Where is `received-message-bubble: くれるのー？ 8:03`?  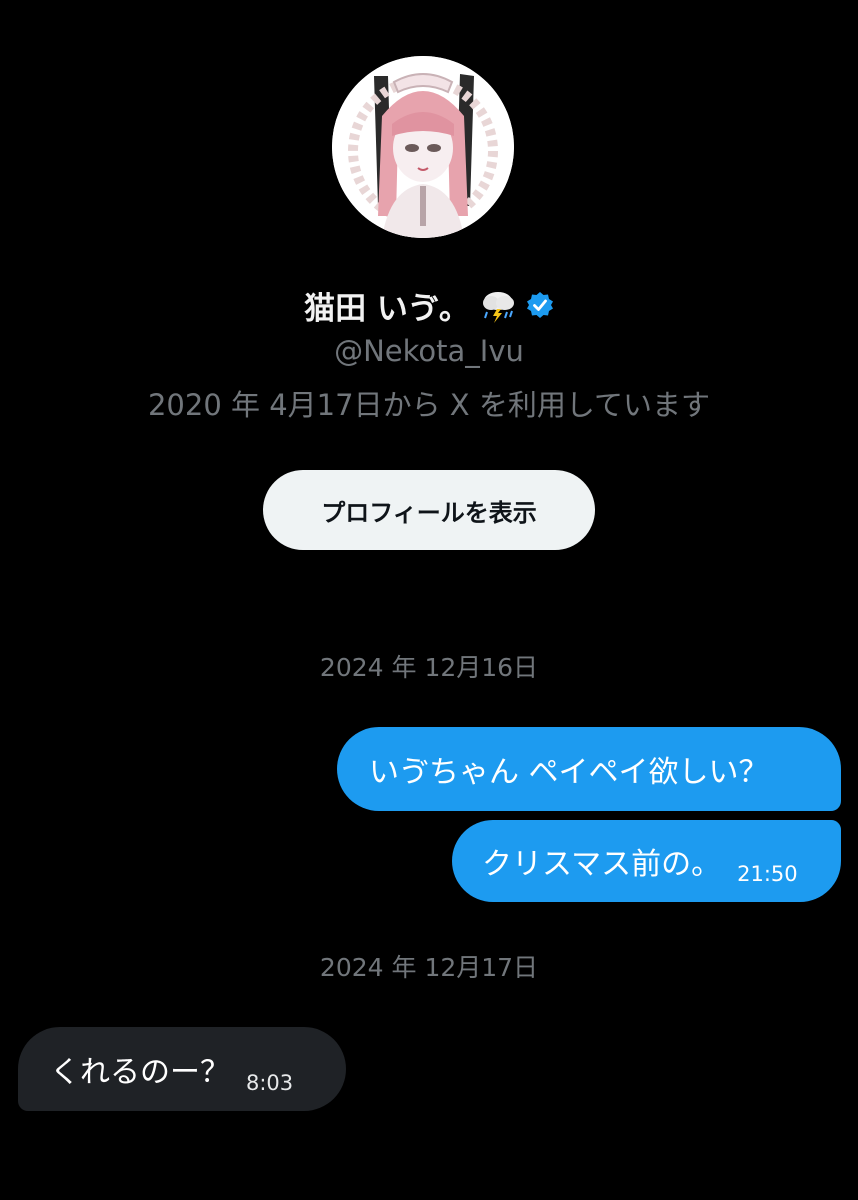 received-message-bubble: くれるのー？ 8:03 is located at coordinates (182, 1069).